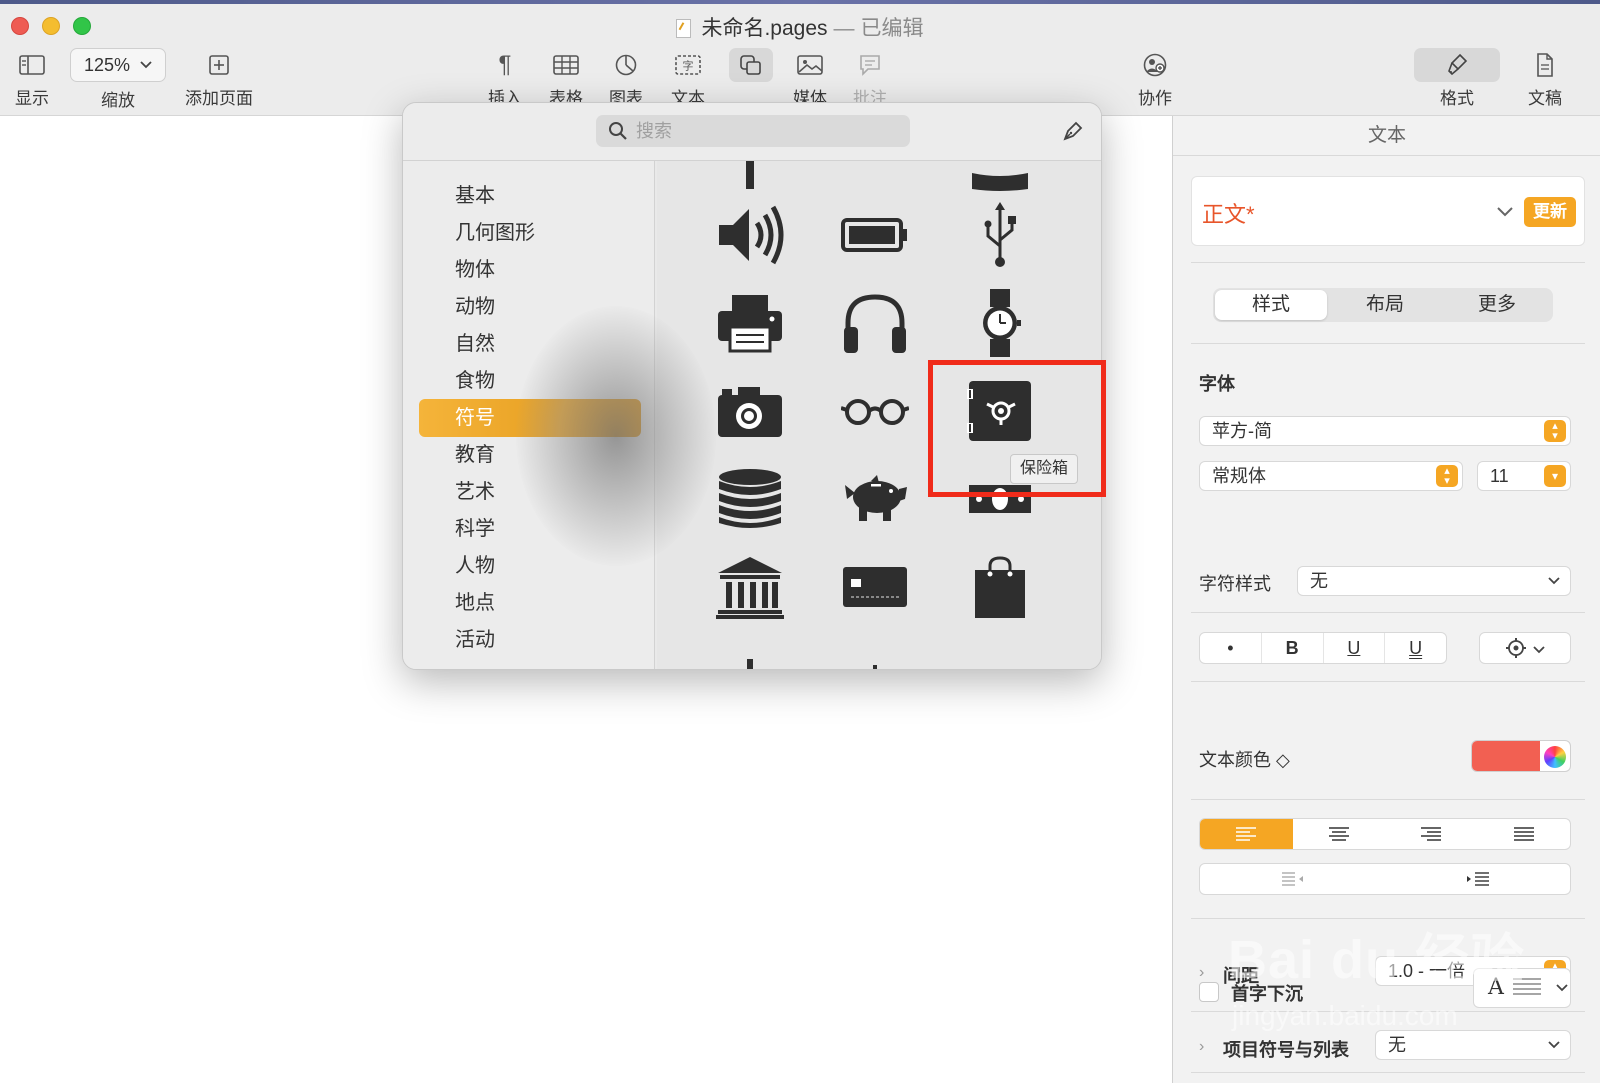 The height and width of the screenshot is (1083, 1600). I want to click on character-style-value: 无, so click(1319, 581).